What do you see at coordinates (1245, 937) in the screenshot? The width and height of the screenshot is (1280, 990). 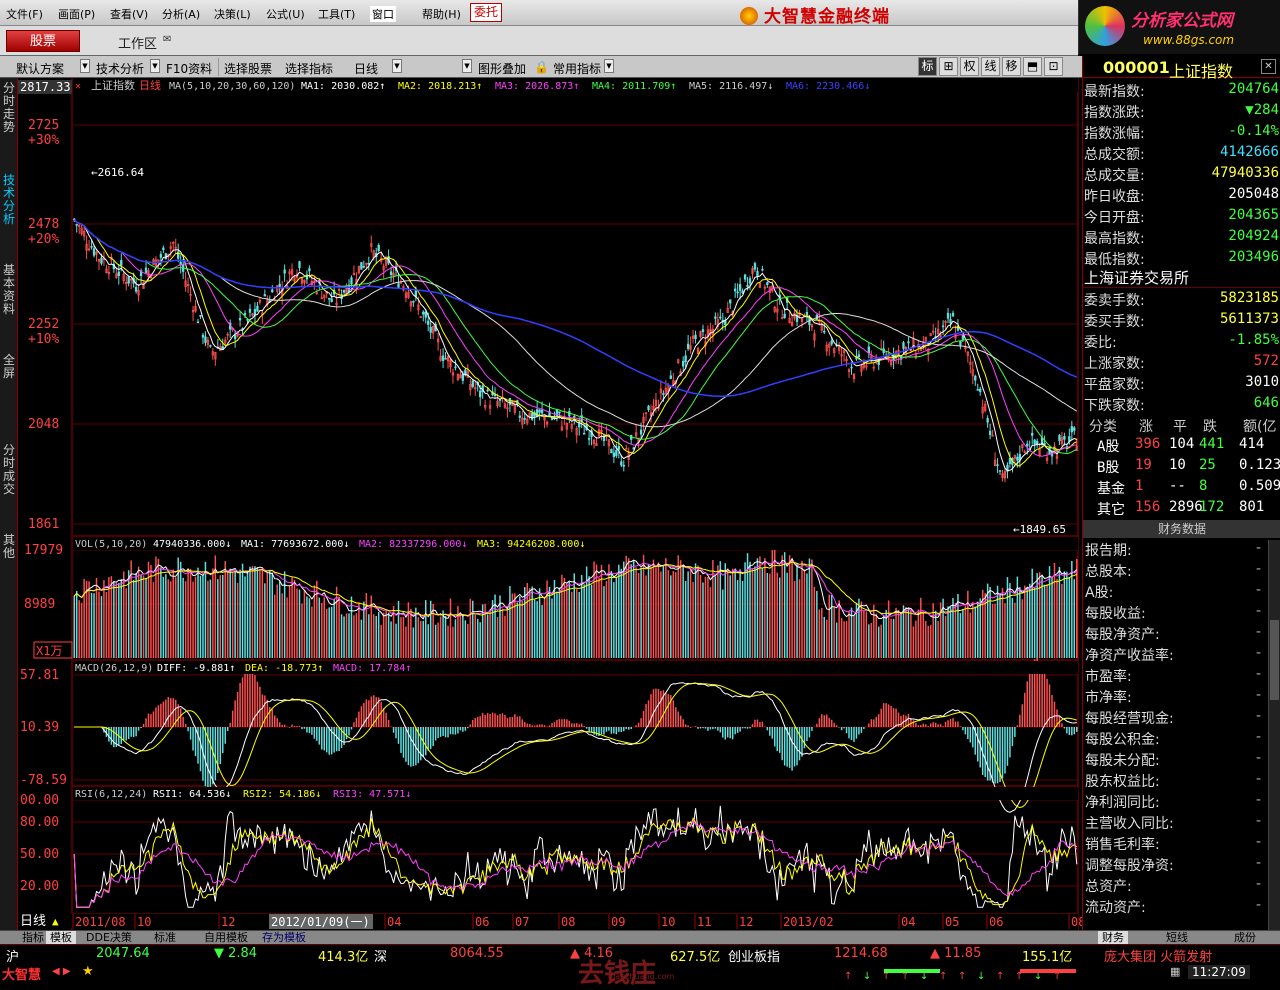 I see `right-tab-components: 成份` at bounding box center [1245, 937].